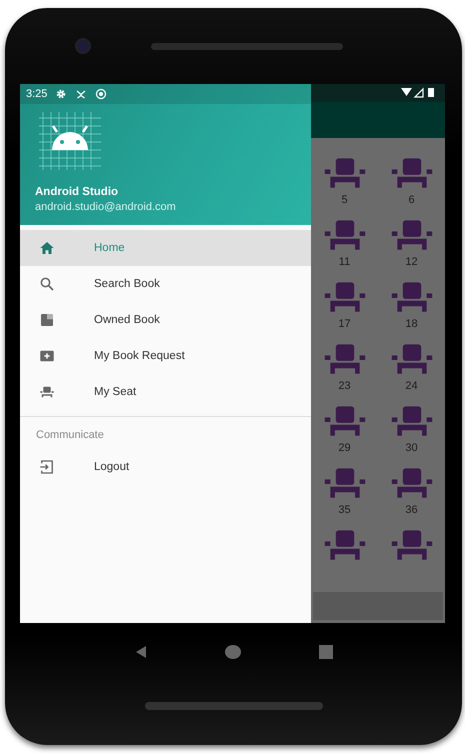  Describe the element at coordinates (37, 94) in the screenshot. I see `status-time: 3:25` at that location.